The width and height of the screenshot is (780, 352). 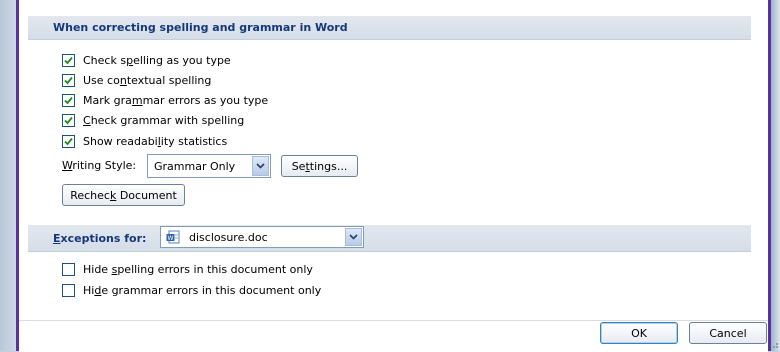 I want to click on checkbox-label: Show readability statistics, so click(x=155, y=141).